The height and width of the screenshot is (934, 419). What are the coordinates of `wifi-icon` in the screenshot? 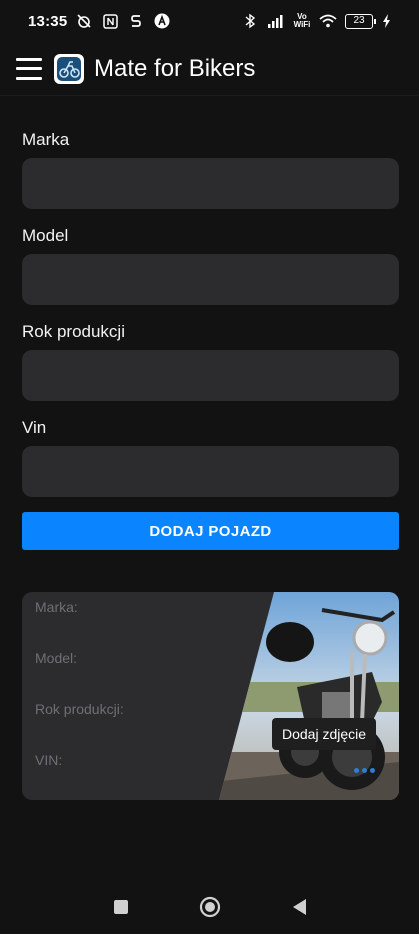 It's located at (328, 21).